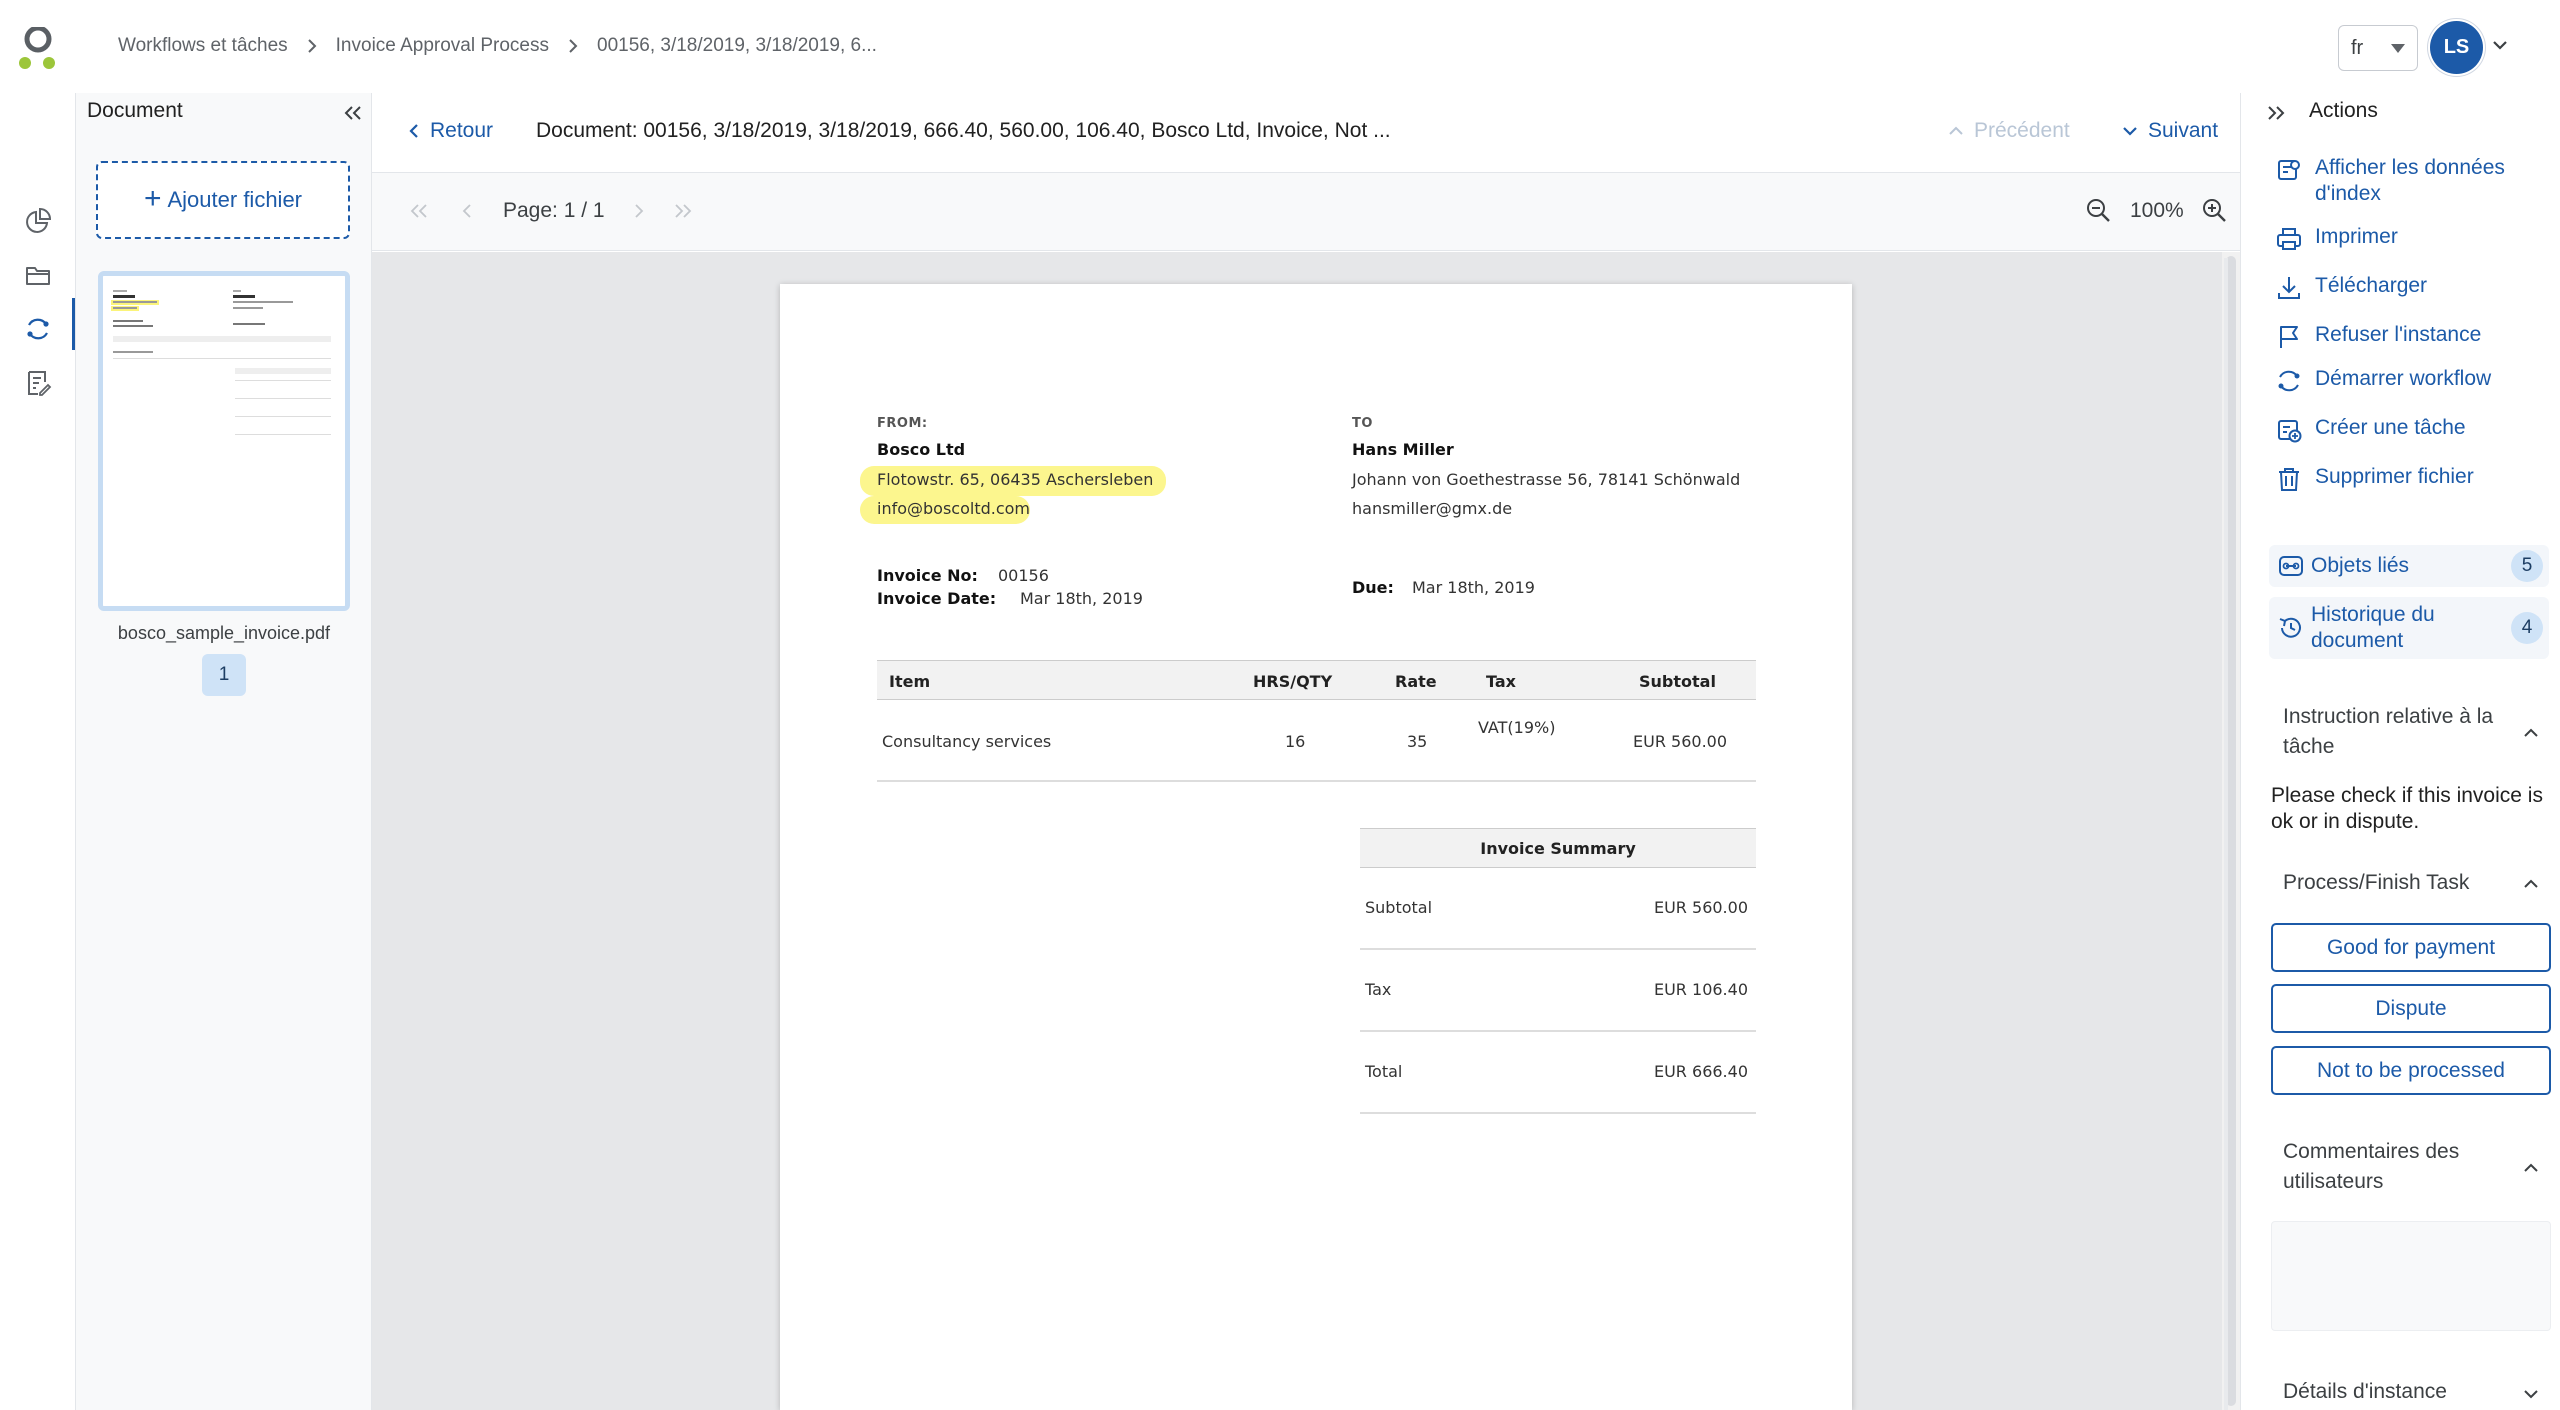 The height and width of the screenshot is (1410, 2560). I want to click on column-header: Rate, so click(1416, 681).